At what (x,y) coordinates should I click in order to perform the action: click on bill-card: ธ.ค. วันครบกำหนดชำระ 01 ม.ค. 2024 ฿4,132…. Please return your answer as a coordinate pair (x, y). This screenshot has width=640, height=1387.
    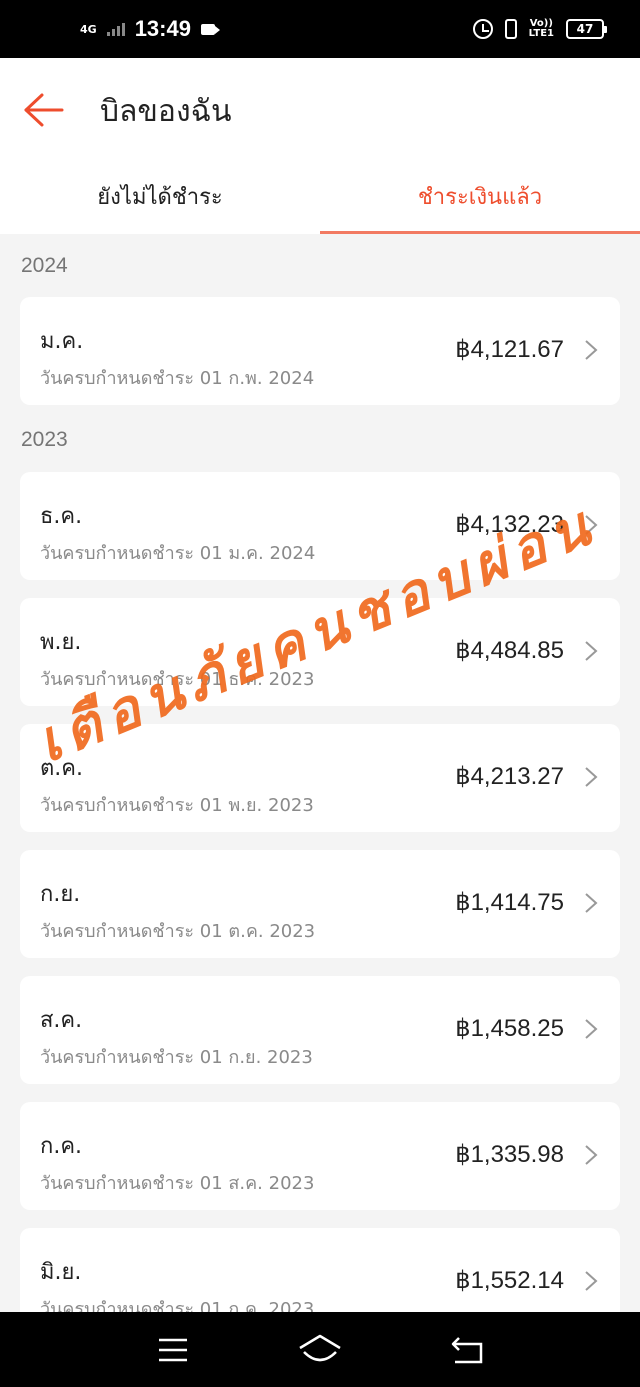
    Looking at the image, I should click on (320, 526).